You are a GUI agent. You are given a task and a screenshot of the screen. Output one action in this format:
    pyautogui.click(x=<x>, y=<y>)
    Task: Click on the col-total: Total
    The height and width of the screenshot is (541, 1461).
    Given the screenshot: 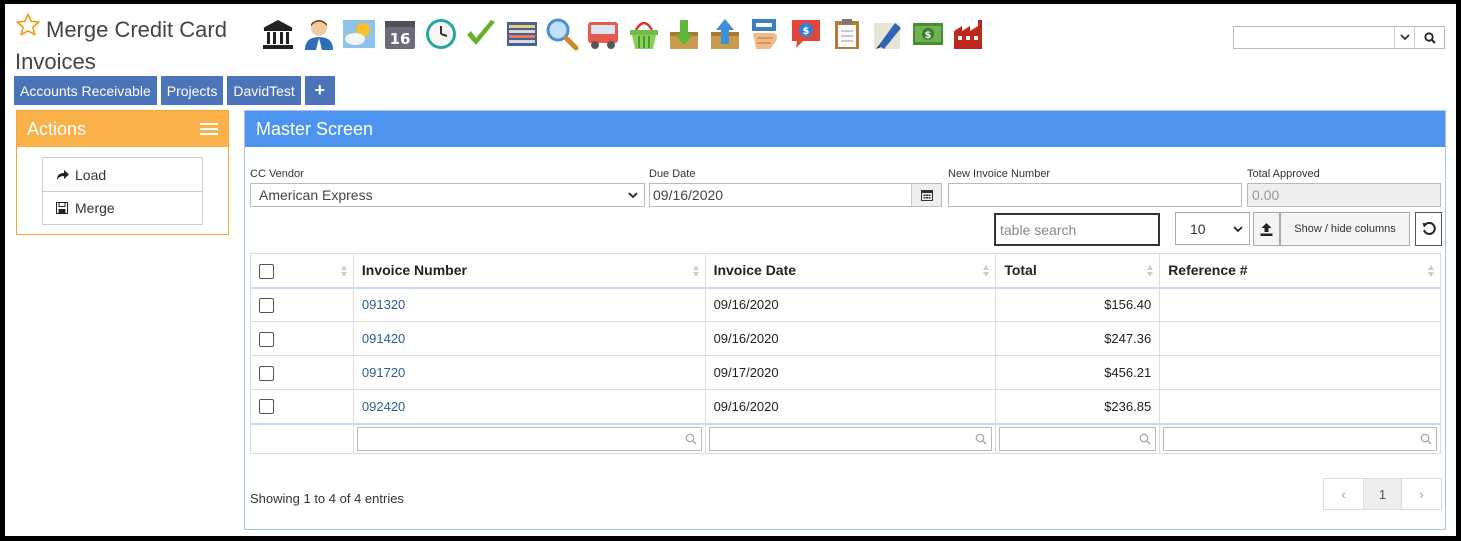 What is the action you would take?
    pyautogui.click(x=1078, y=271)
    